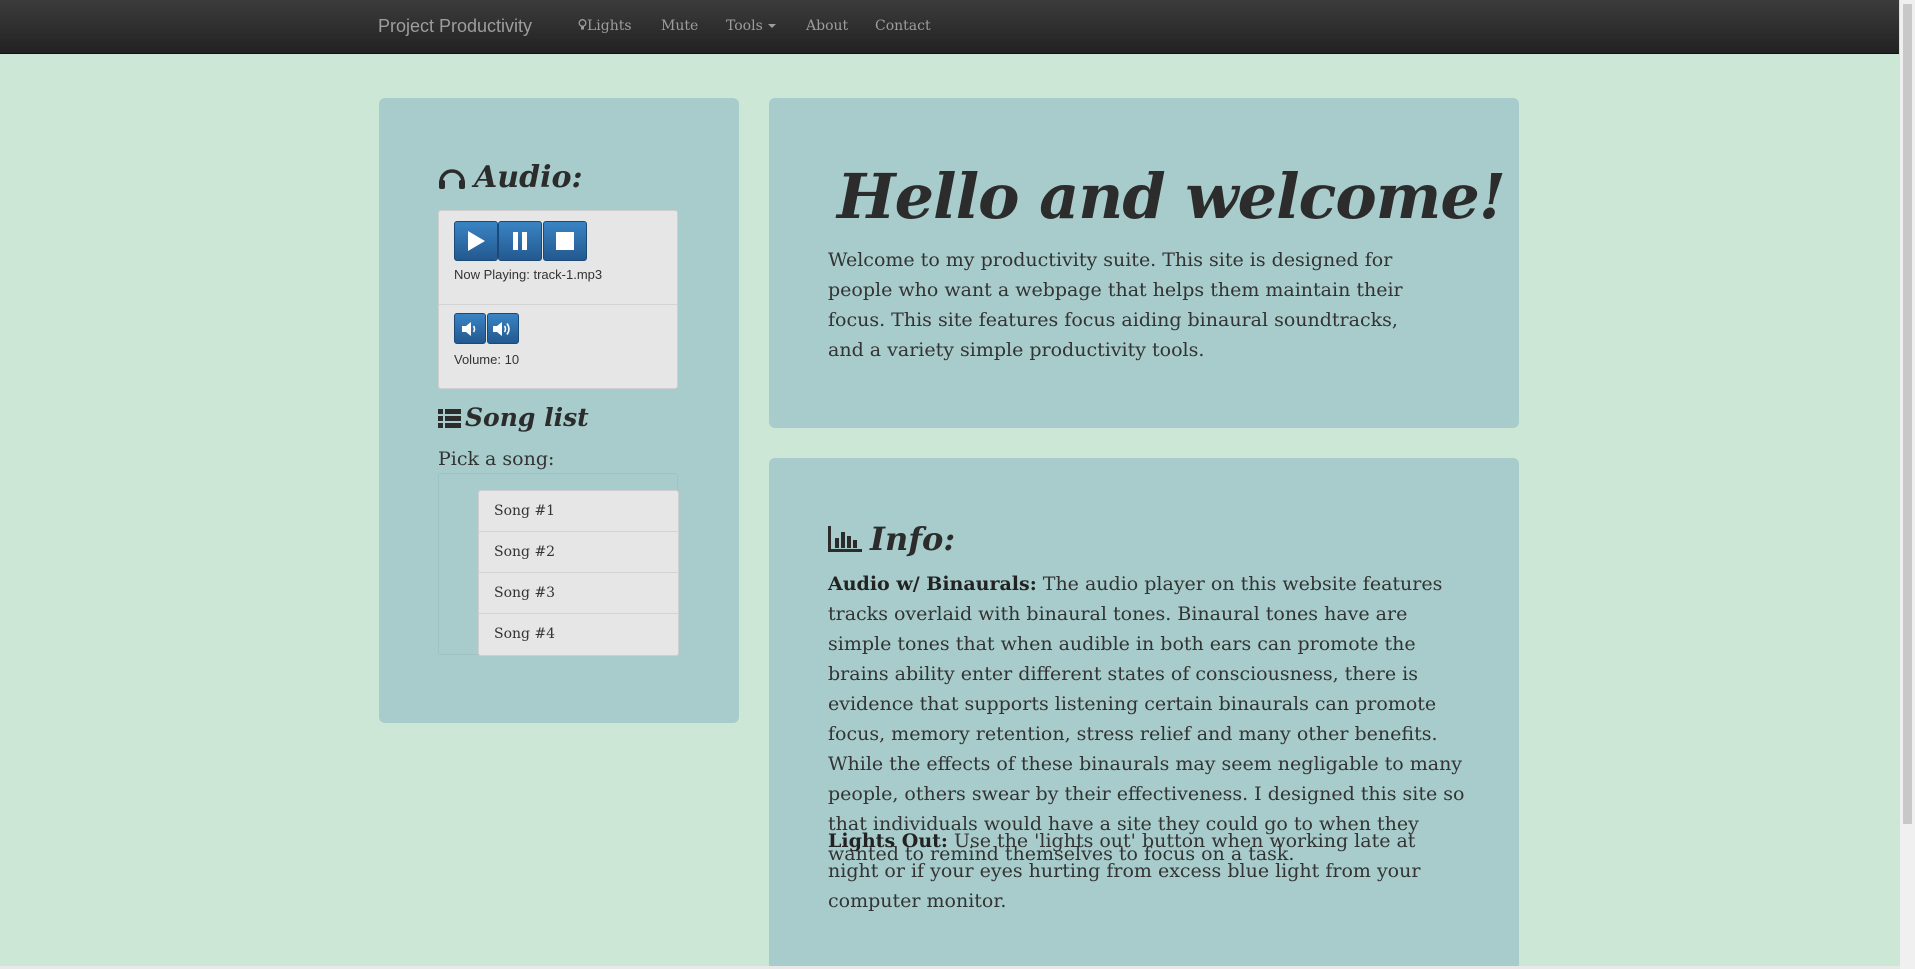 This screenshot has width=1915, height=969. I want to click on list-icon, so click(449, 418).